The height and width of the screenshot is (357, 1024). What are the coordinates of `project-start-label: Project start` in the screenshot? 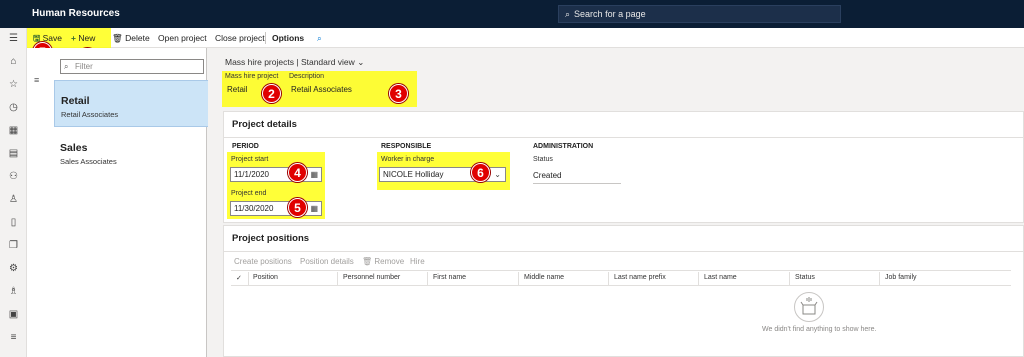 It's located at (250, 159).